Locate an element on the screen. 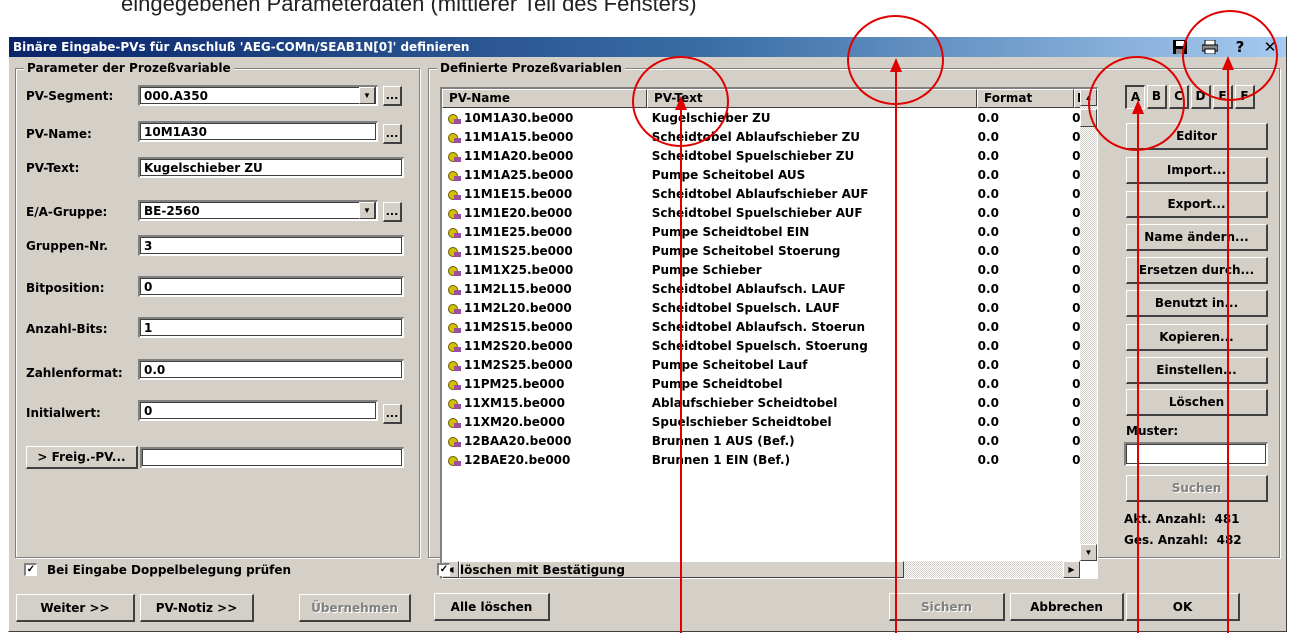 This screenshot has width=1292, height=633. pv-segment-combo: 000.A350 is located at coordinates (258, 95).